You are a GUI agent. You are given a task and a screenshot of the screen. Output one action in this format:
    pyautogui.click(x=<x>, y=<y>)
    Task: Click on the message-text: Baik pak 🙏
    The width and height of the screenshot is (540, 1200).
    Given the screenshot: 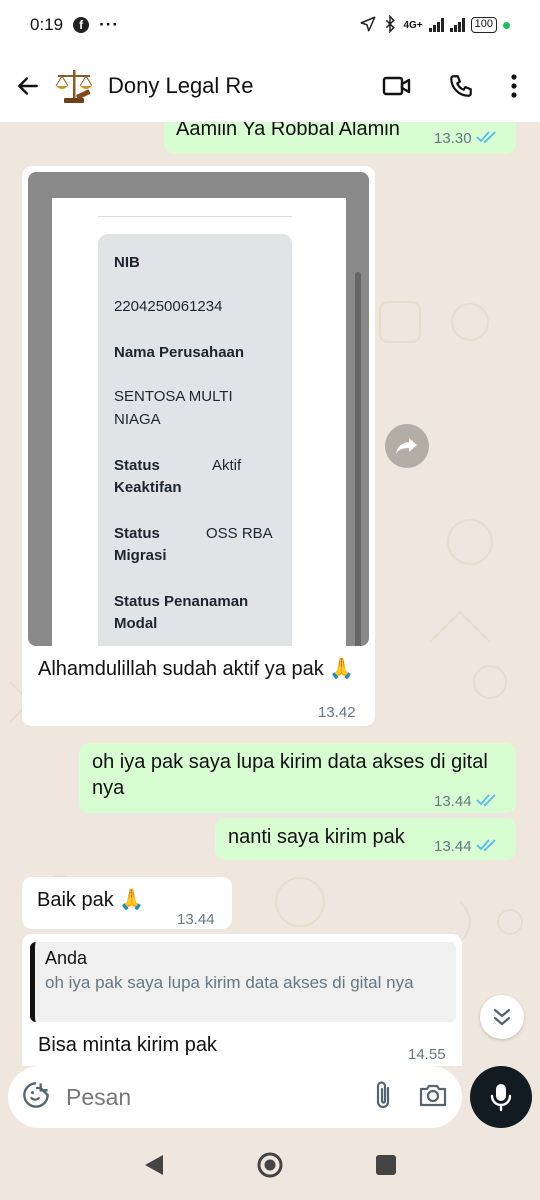 What is the action you would take?
    pyautogui.click(x=91, y=900)
    